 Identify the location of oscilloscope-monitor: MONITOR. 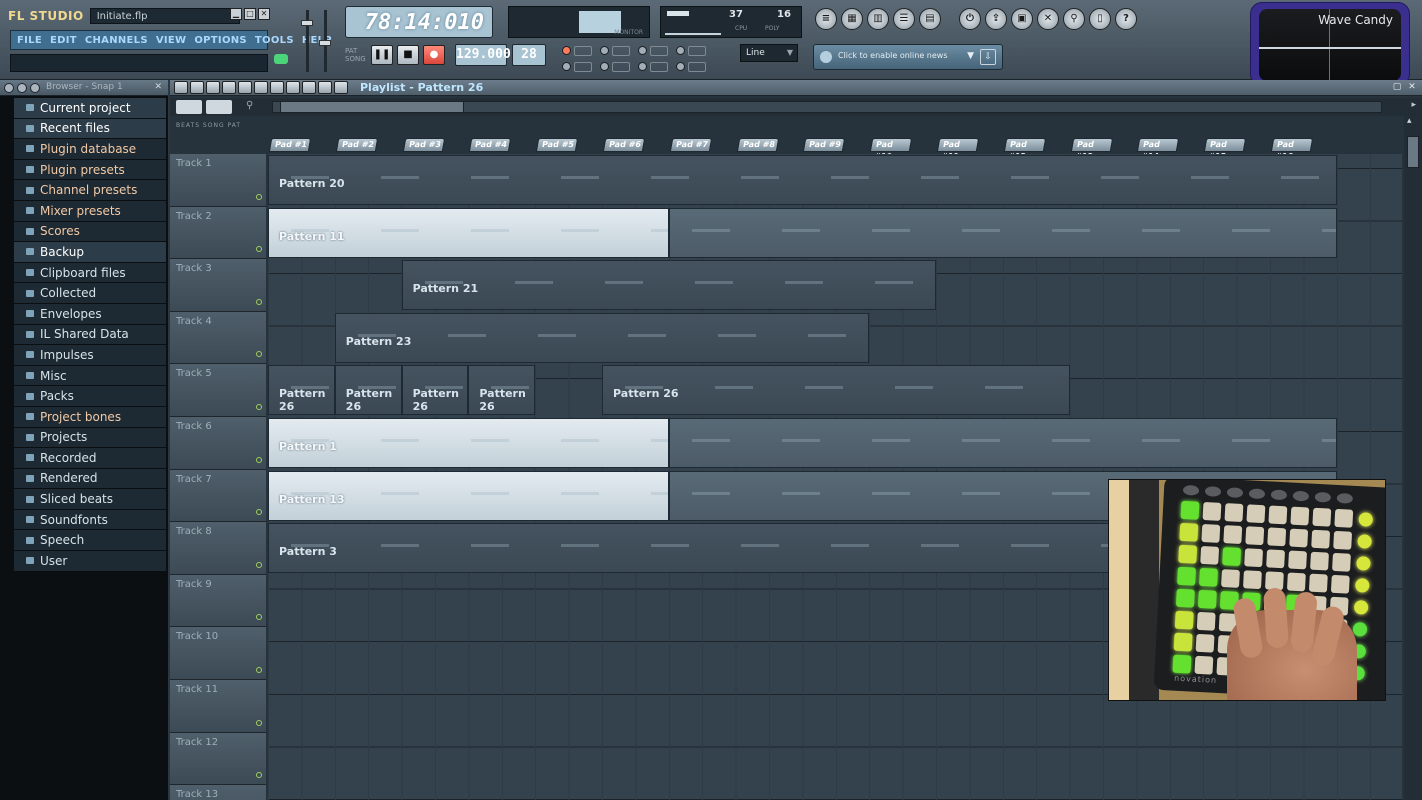
(579, 22).